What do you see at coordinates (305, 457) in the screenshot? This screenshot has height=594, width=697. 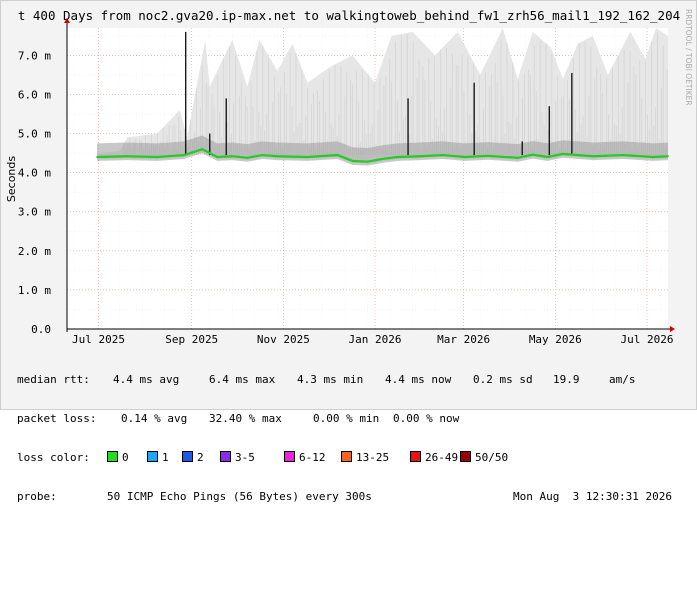 I see `loss-color-4: 6-12` at bounding box center [305, 457].